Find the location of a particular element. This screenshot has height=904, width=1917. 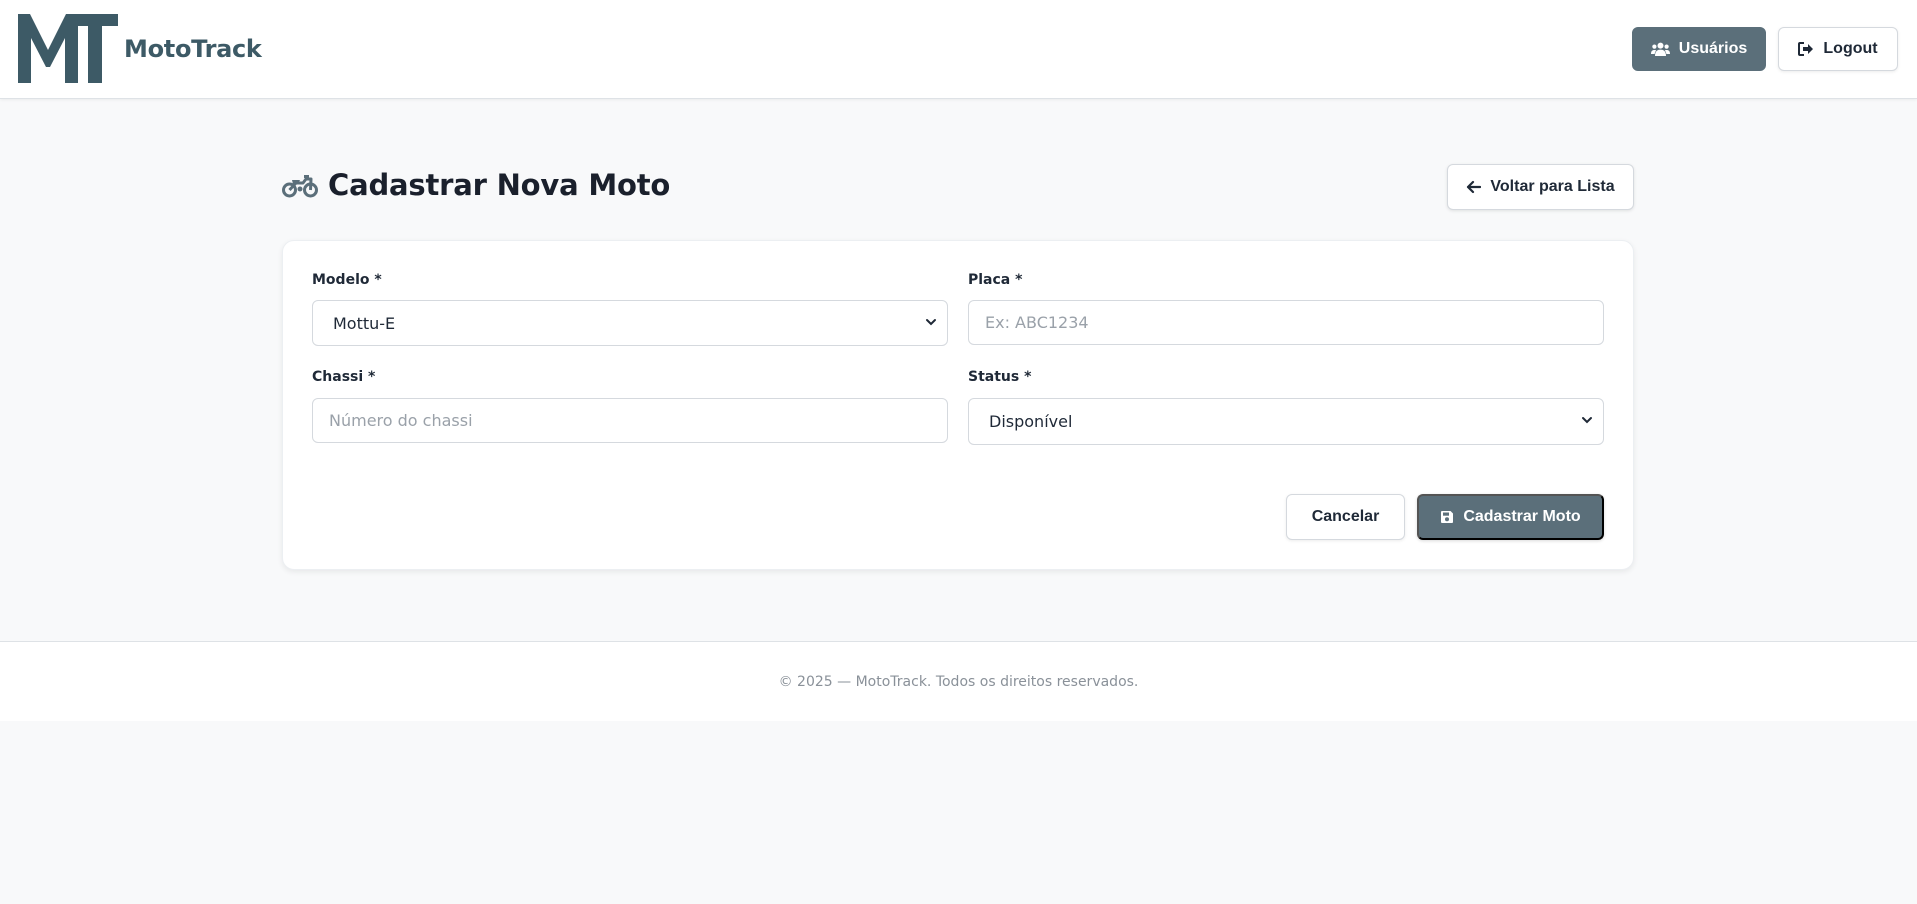

chassi-input: Número do chassi is located at coordinates (630, 420).